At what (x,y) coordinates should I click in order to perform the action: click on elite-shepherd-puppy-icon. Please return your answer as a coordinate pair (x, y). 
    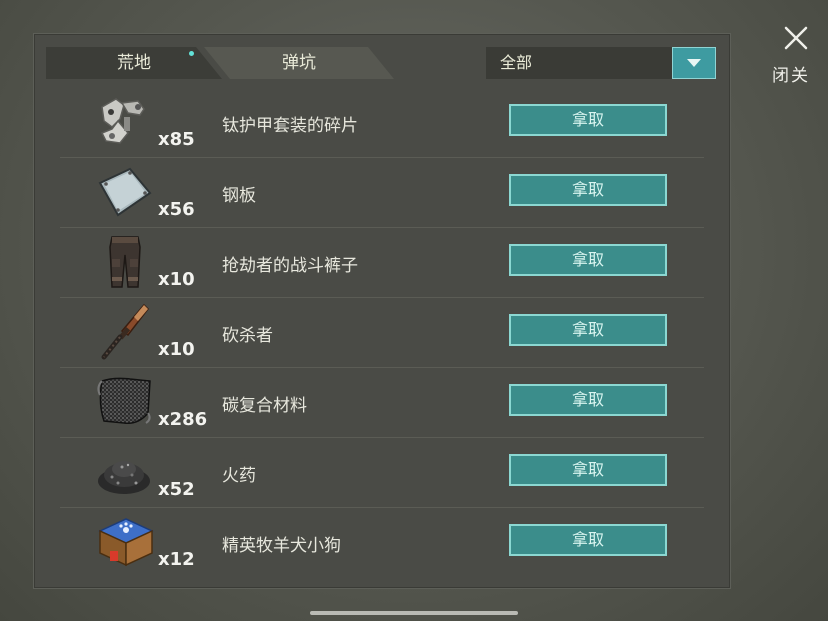
    Looking at the image, I should click on (126, 542).